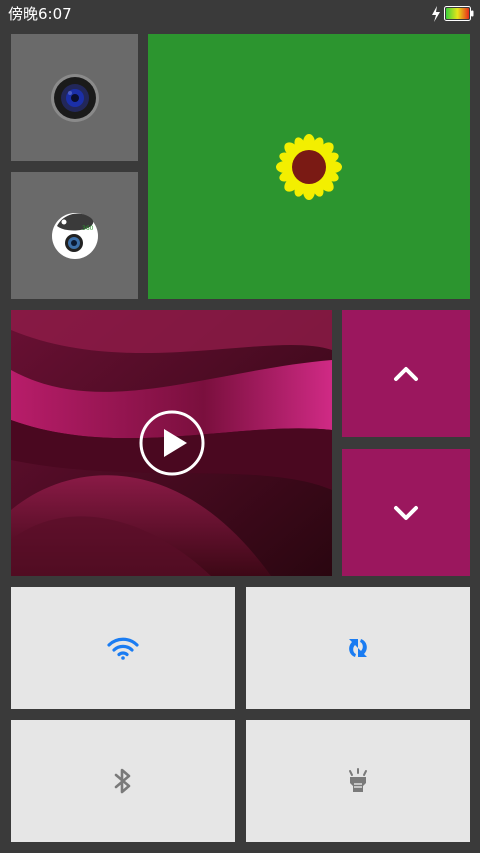 Image resolution: width=480 pixels, height=853 pixels. I want to click on chevron-down-icon, so click(406, 512).